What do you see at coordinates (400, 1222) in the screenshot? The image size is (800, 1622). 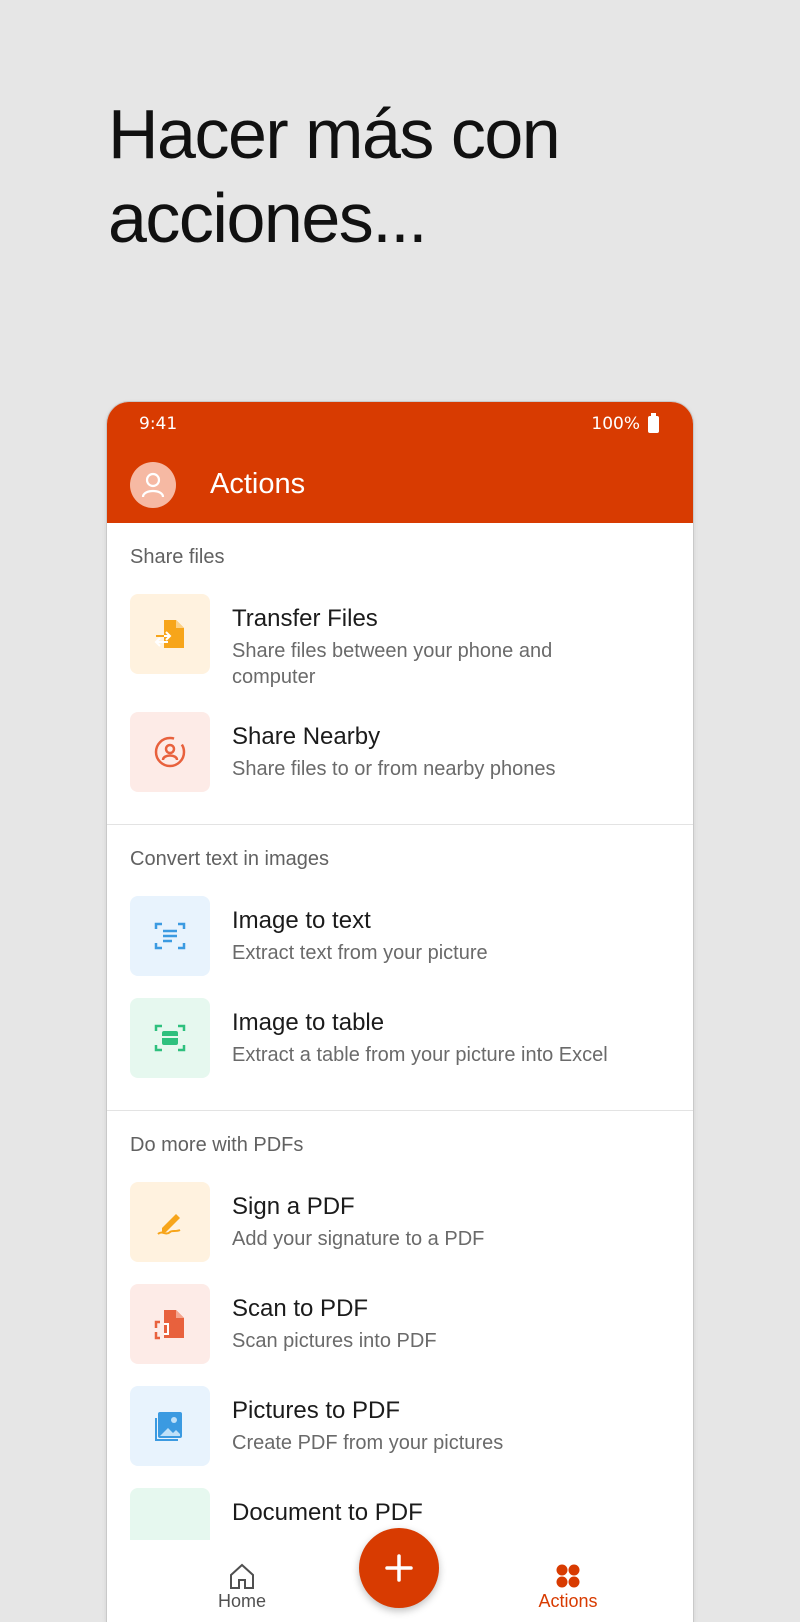 I see `list-item-sign-pdf: Sign a PDF Add your signature to a PDF` at bounding box center [400, 1222].